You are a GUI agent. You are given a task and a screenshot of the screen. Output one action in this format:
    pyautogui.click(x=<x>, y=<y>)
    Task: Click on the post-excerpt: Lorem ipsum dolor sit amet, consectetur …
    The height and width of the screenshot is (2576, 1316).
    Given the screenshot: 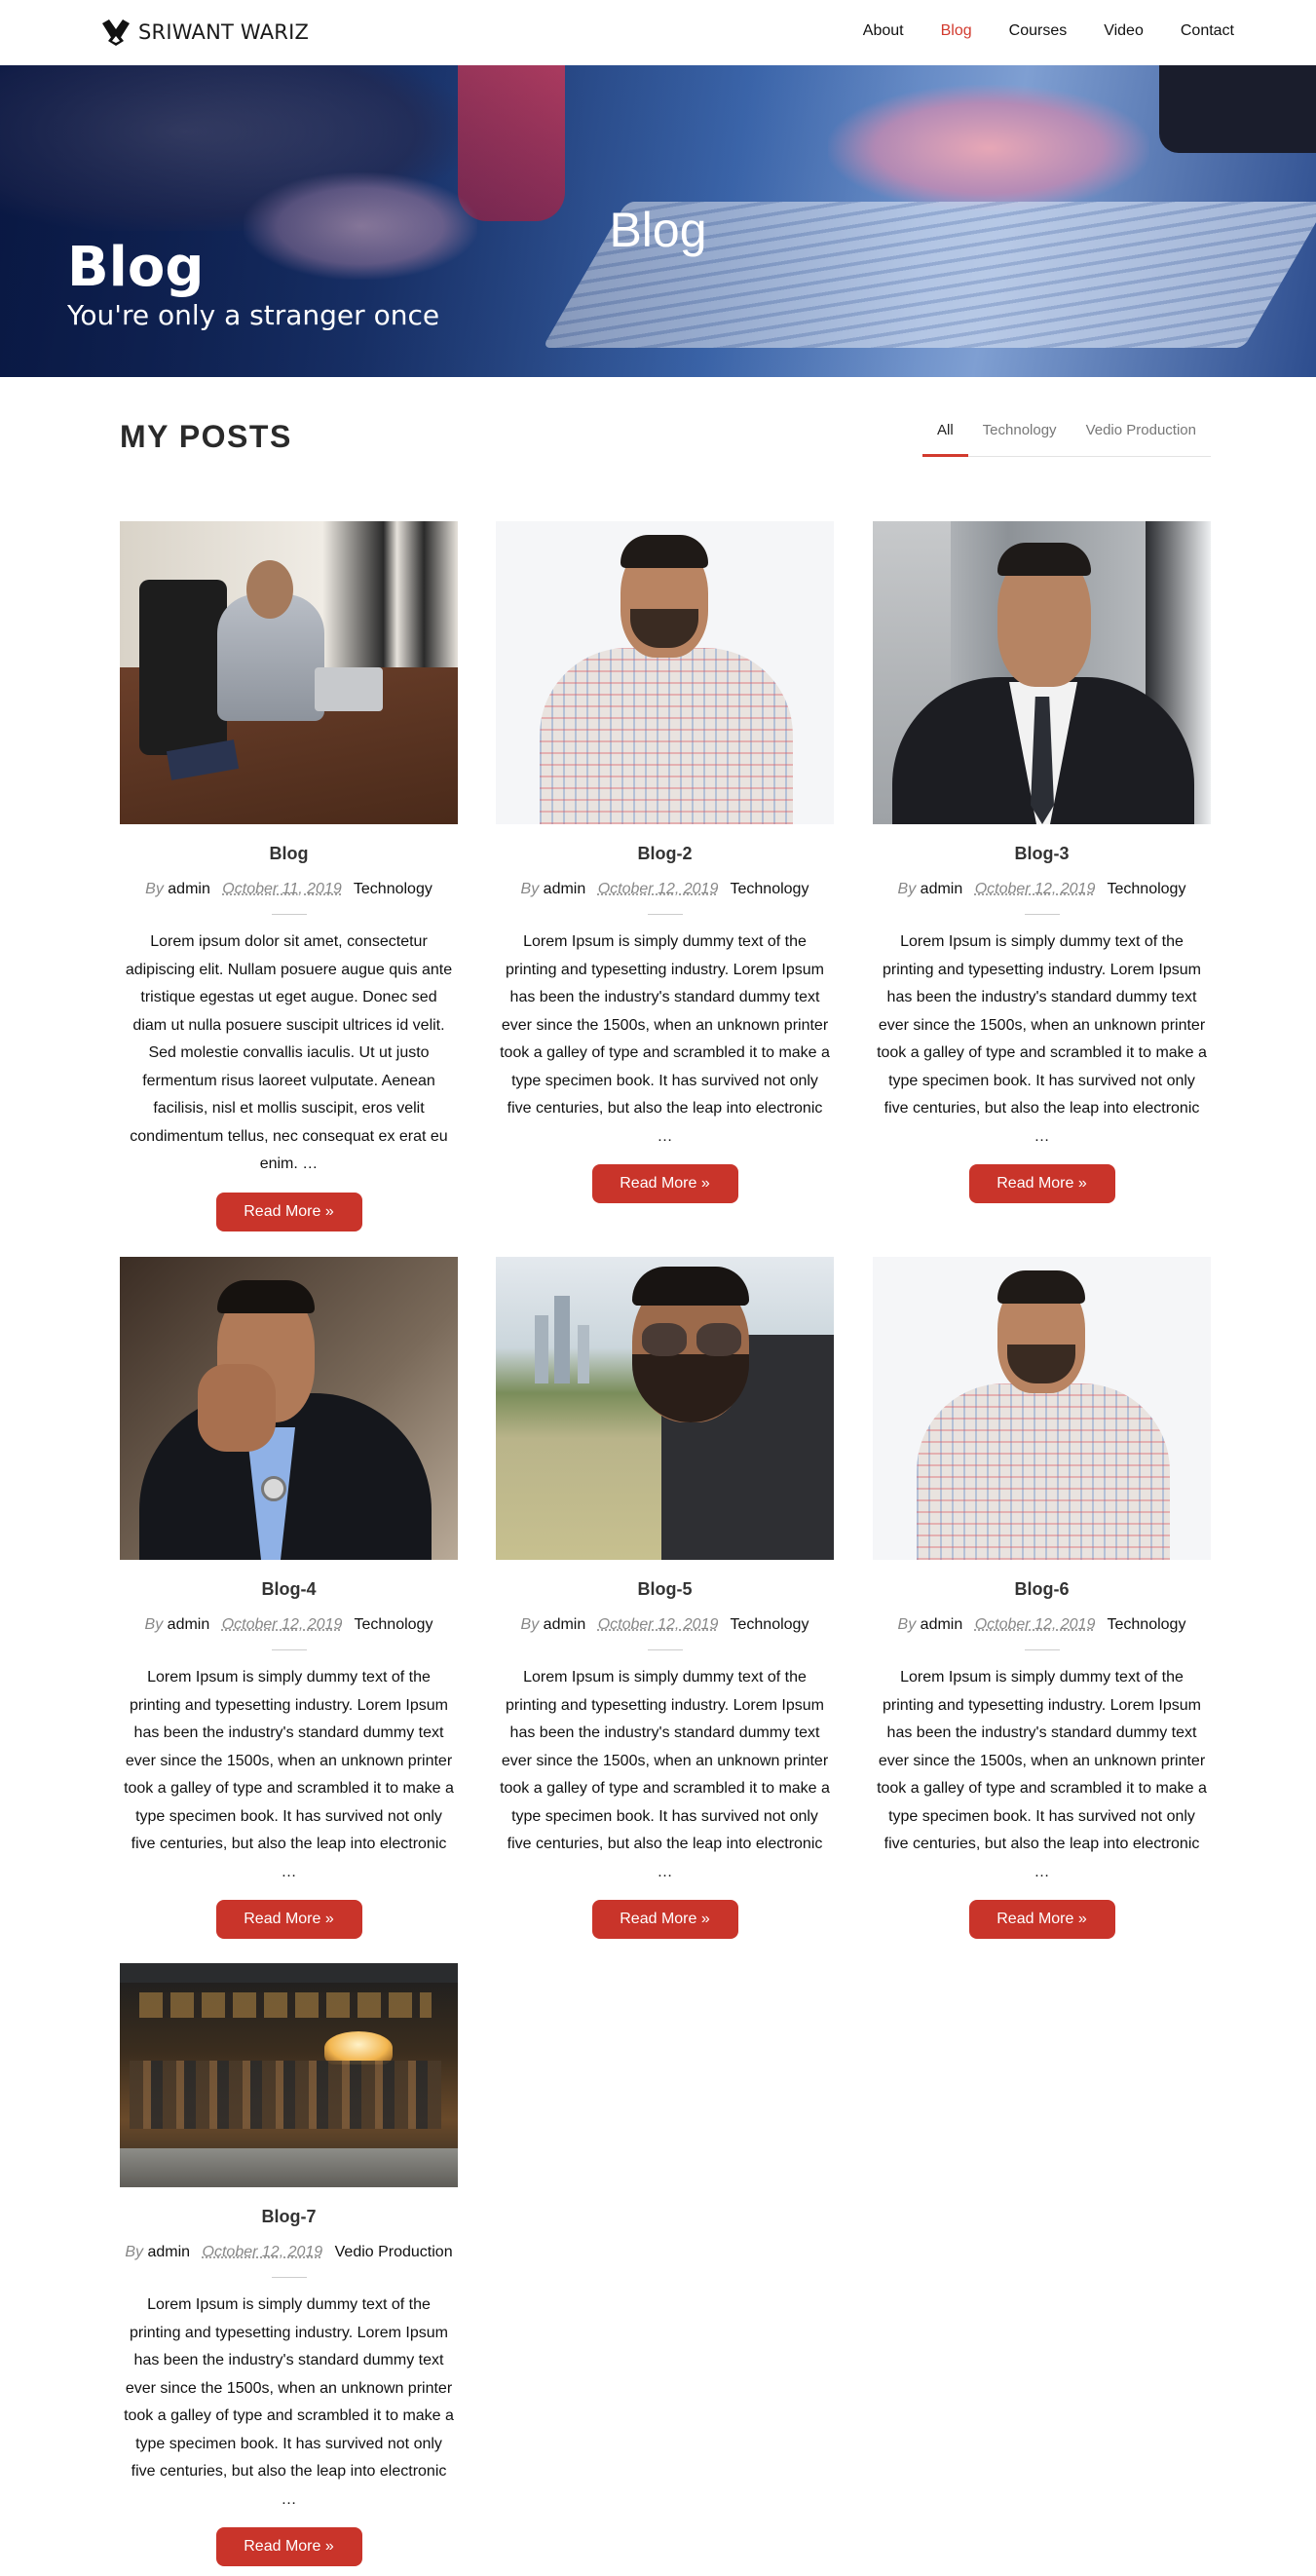 What is the action you would take?
    pyautogui.click(x=289, y=1052)
    